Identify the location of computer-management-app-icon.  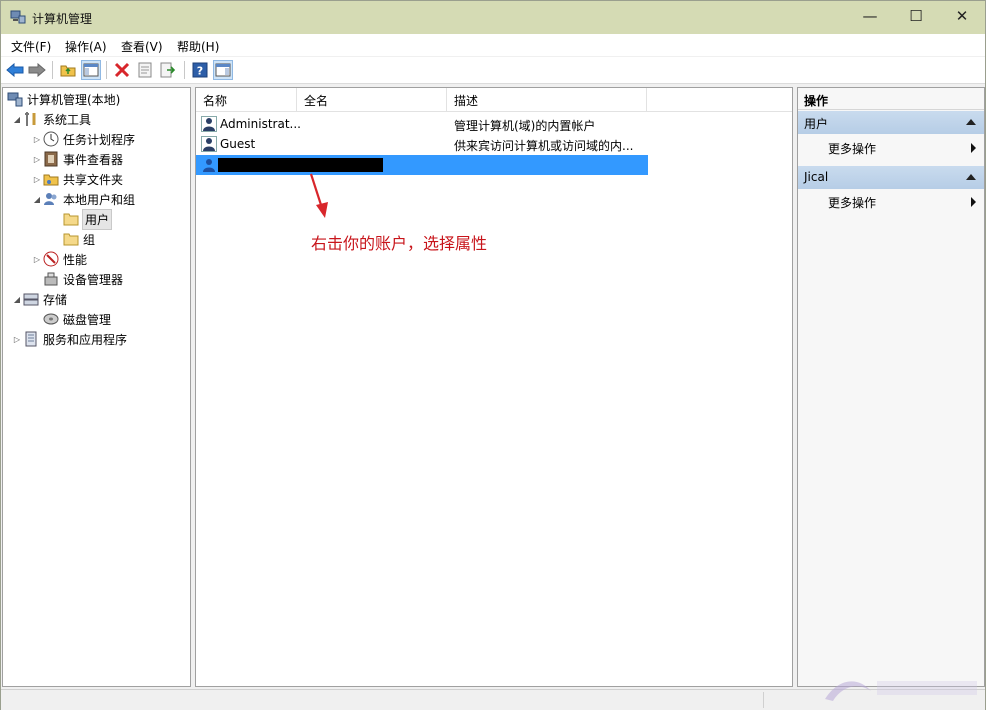
(18, 17).